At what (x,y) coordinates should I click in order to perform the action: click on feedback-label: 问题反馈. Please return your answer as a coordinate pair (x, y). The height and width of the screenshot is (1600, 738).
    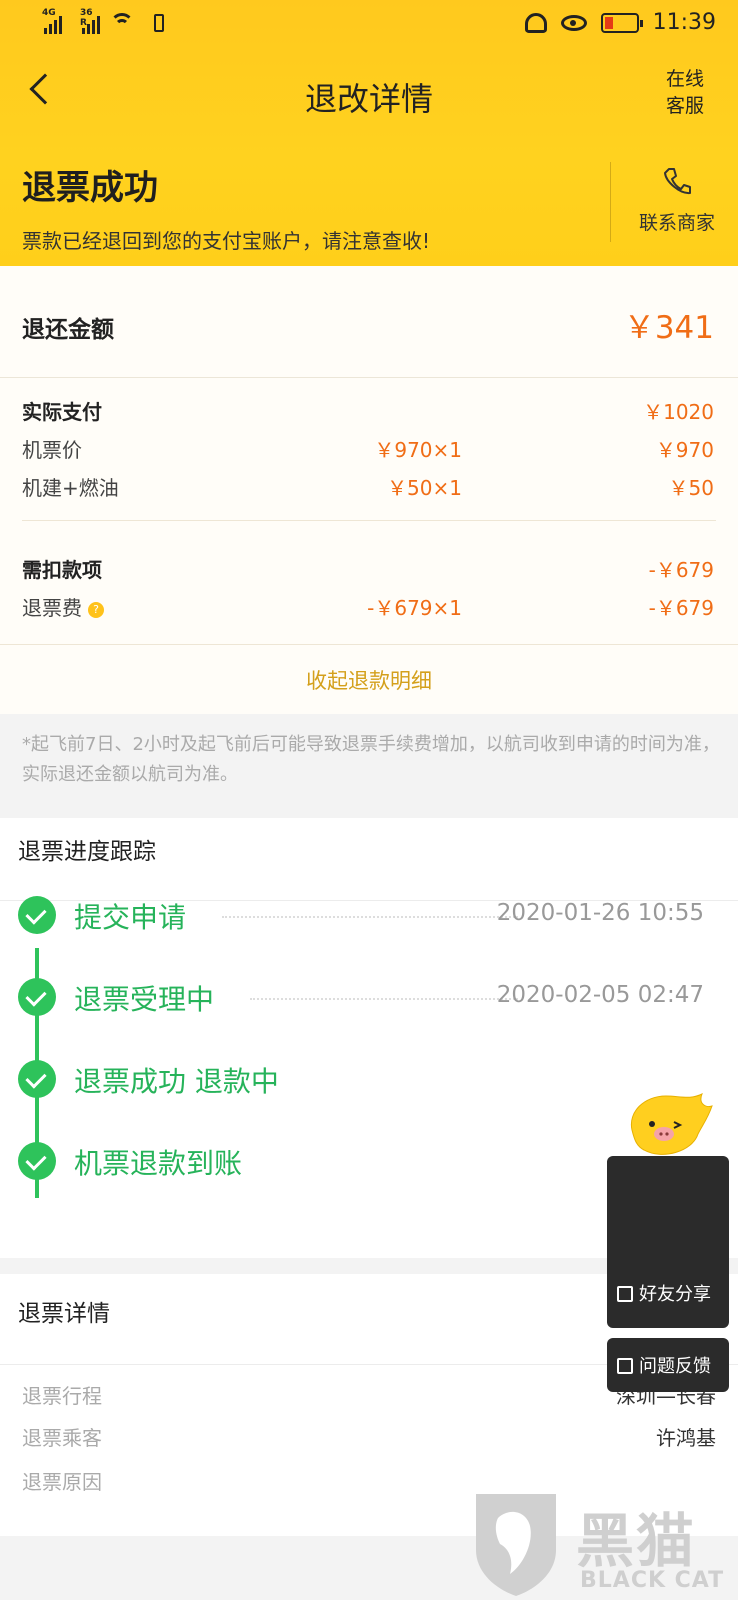
    Looking at the image, I should click on (675, 1366).